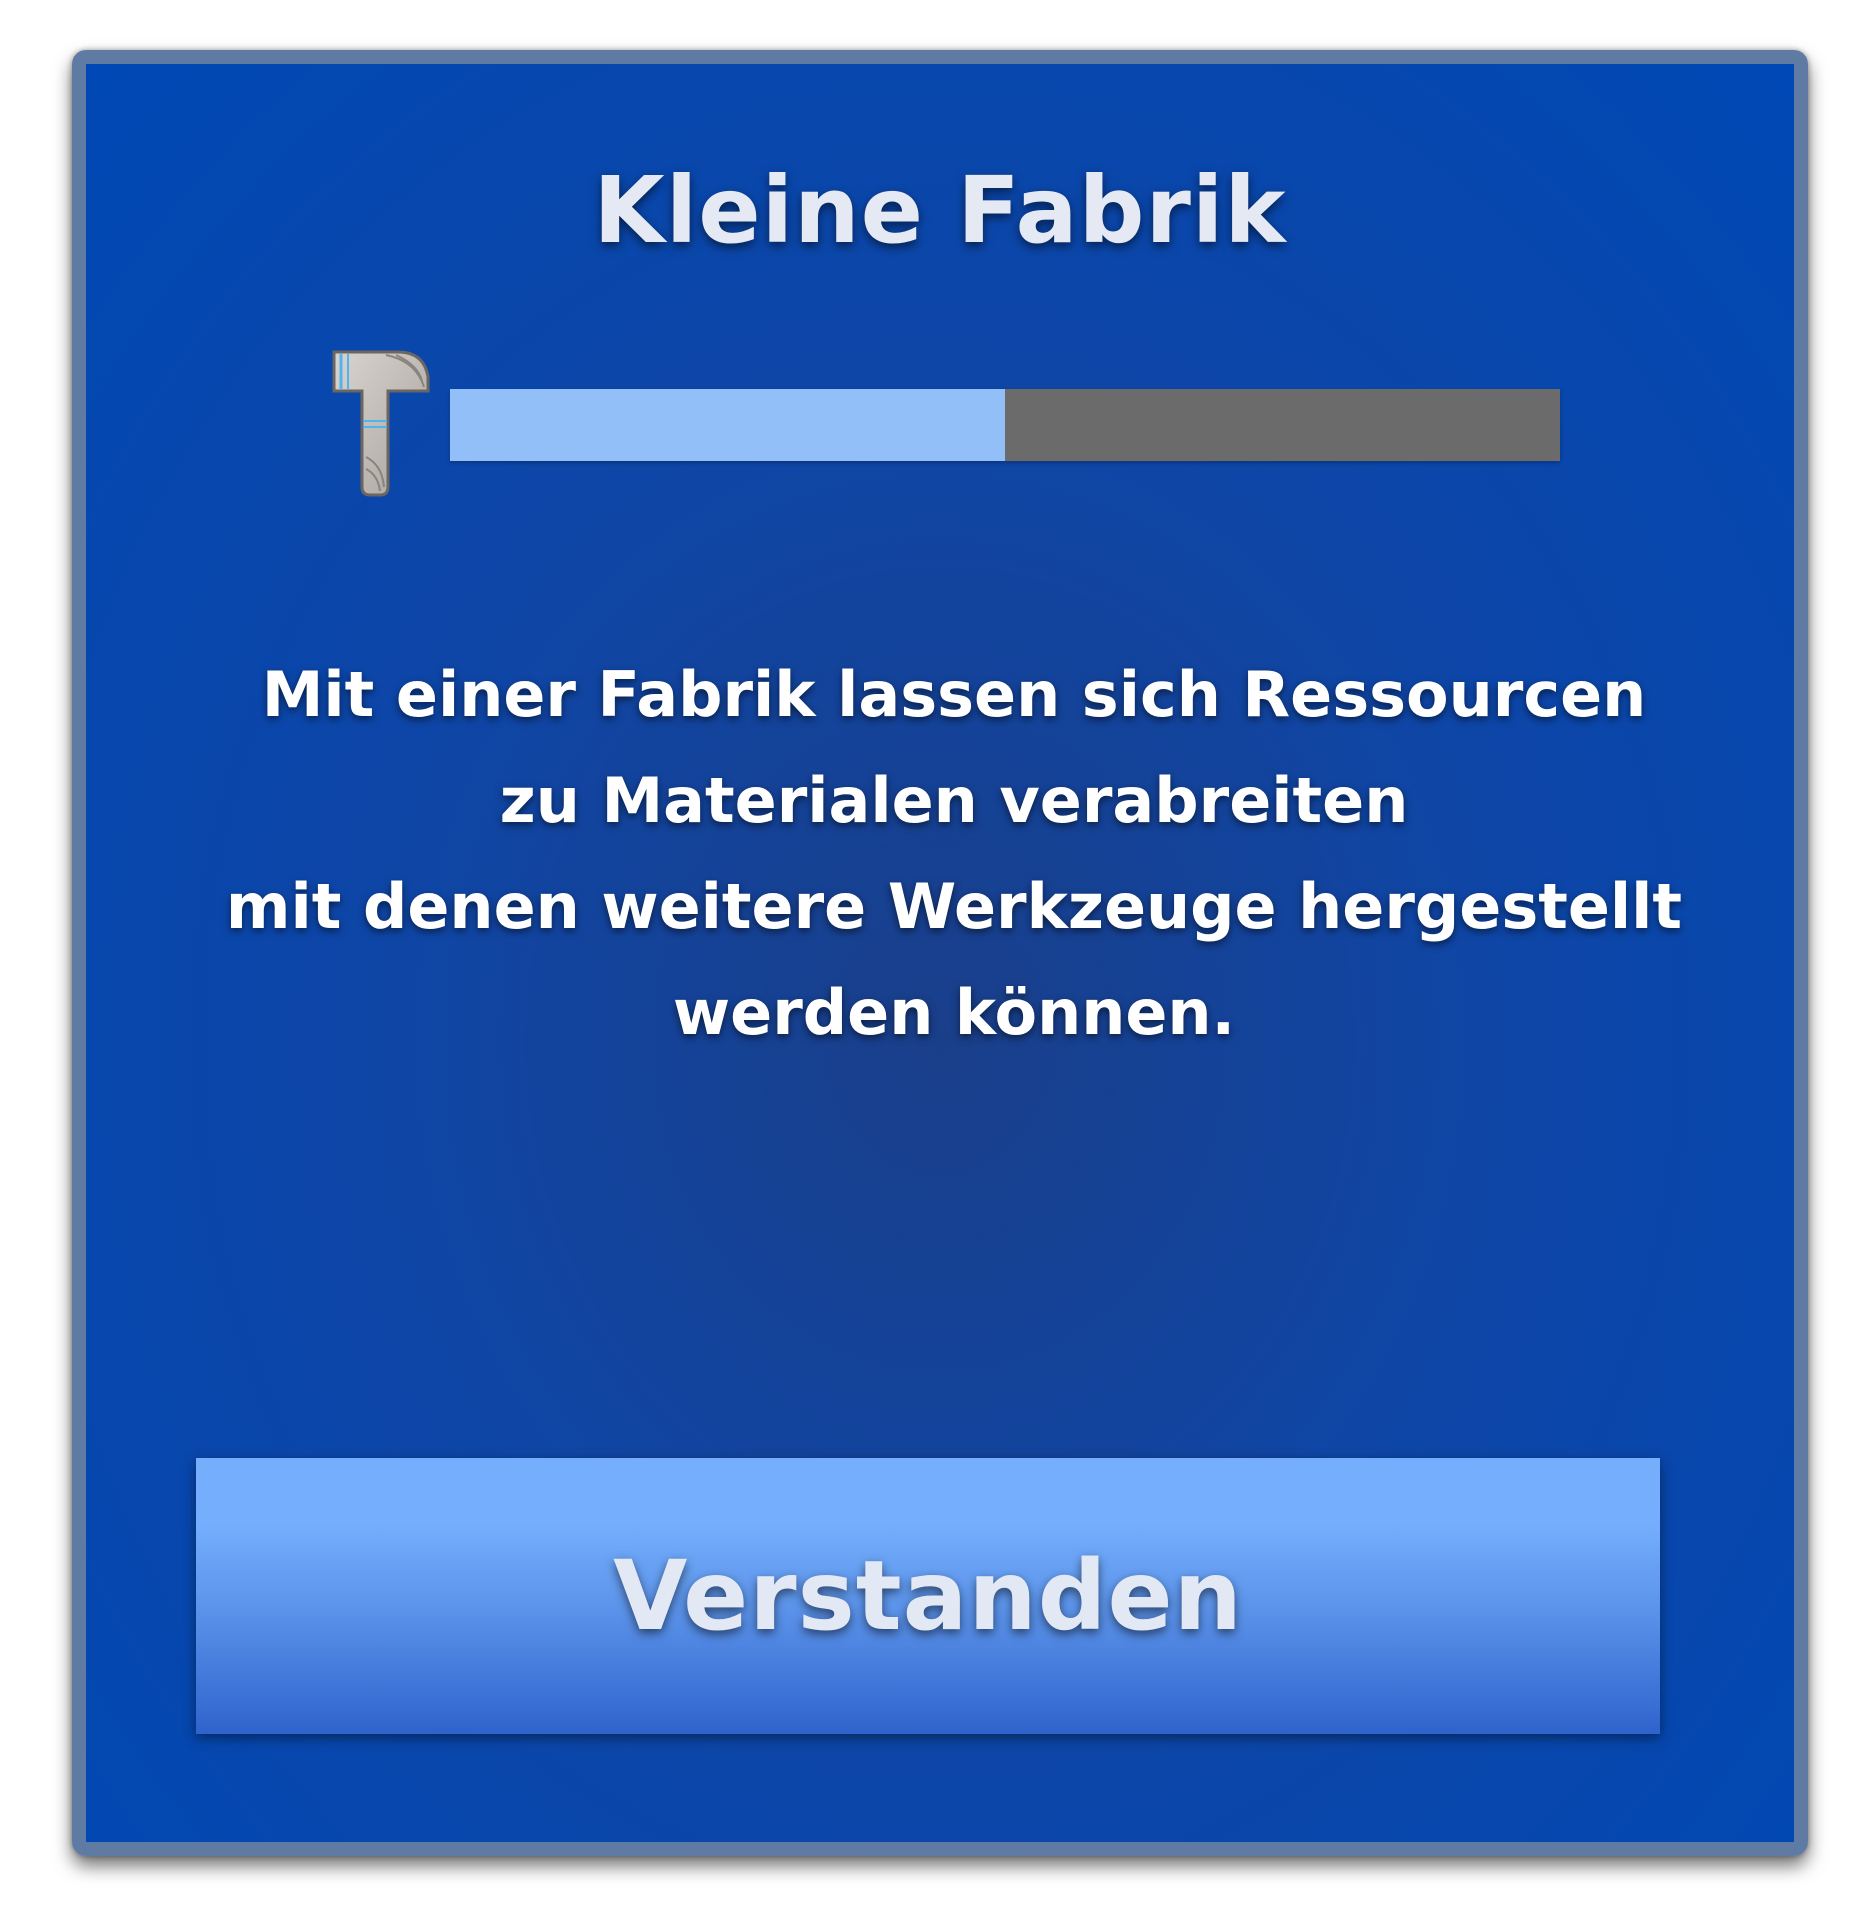 This screenshot has height=1917, width=1875. I want to click on confirm-button: Verstanden, so click(928, 1596).